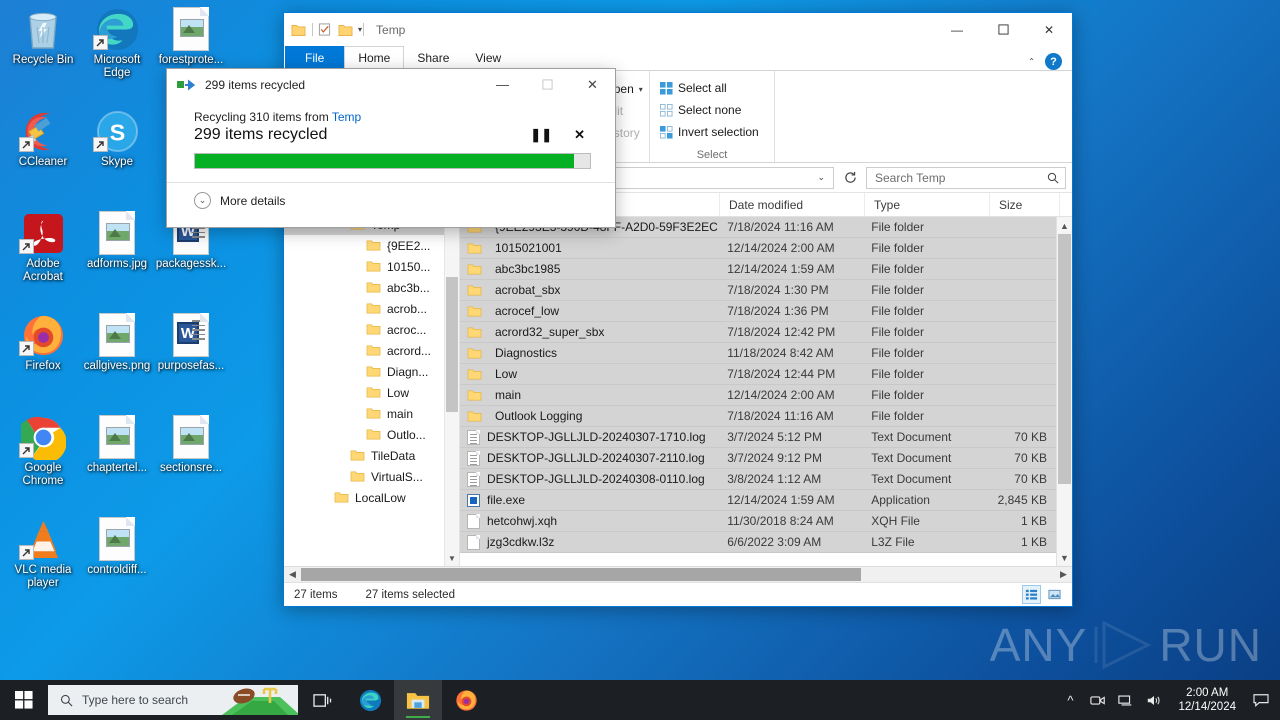 The width and height of the screenshot is (1280, 720). Describe the element at coordinates (502, 84) in the screenshot. I see `dialog-minimize-button: —` at that location.